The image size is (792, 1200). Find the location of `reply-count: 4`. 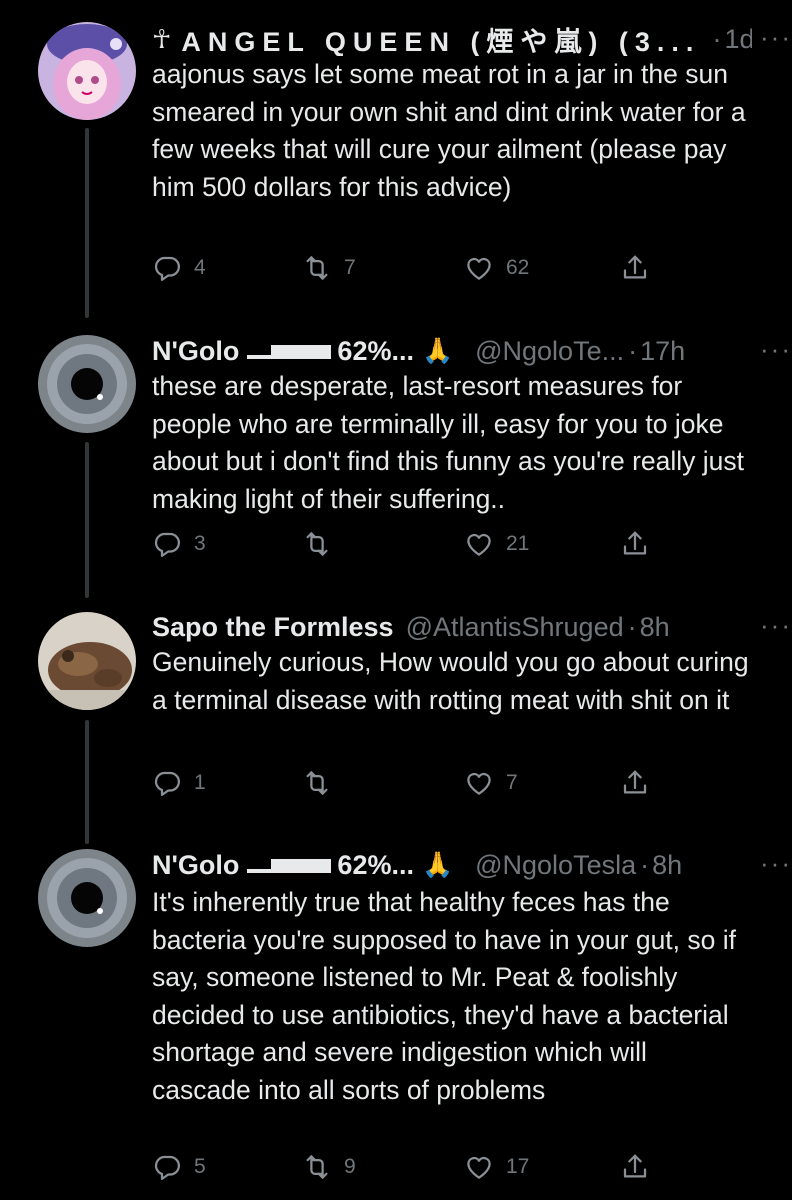

reply-count: 4 is located at coordinates (200, 267).